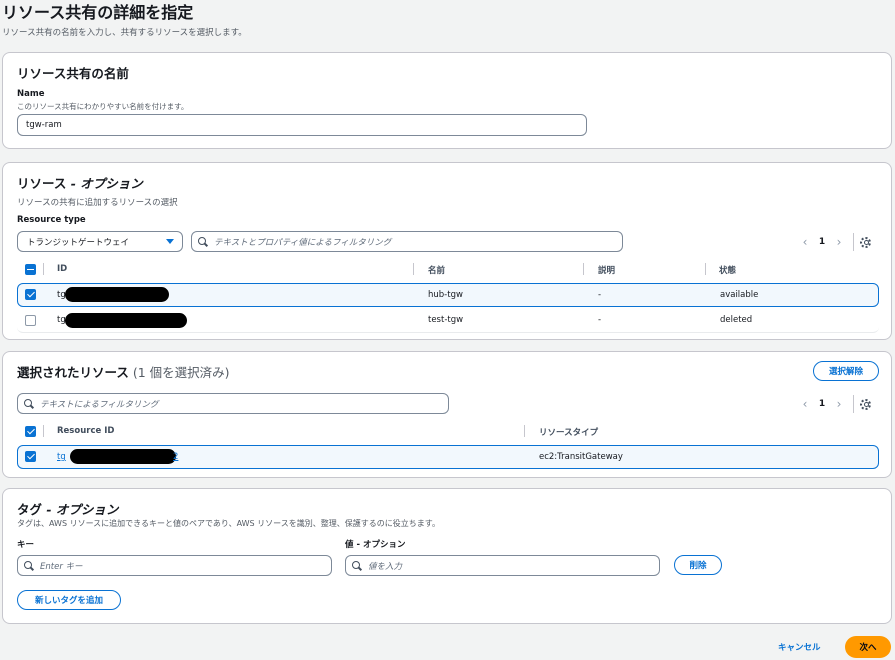 The image size is (895, 660). I want to click on resources-panel-title: リソース - オプション, so click(80, 182).